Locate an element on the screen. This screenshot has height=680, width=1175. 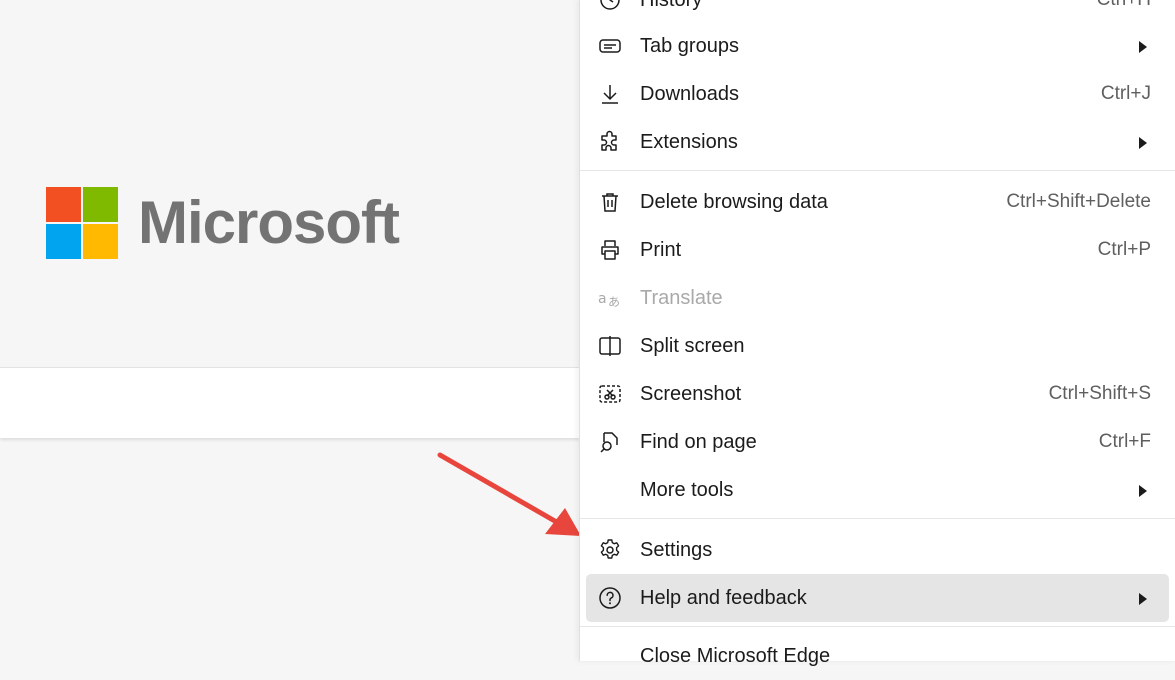
screenshot-icon is located at coordinates (610, 394).